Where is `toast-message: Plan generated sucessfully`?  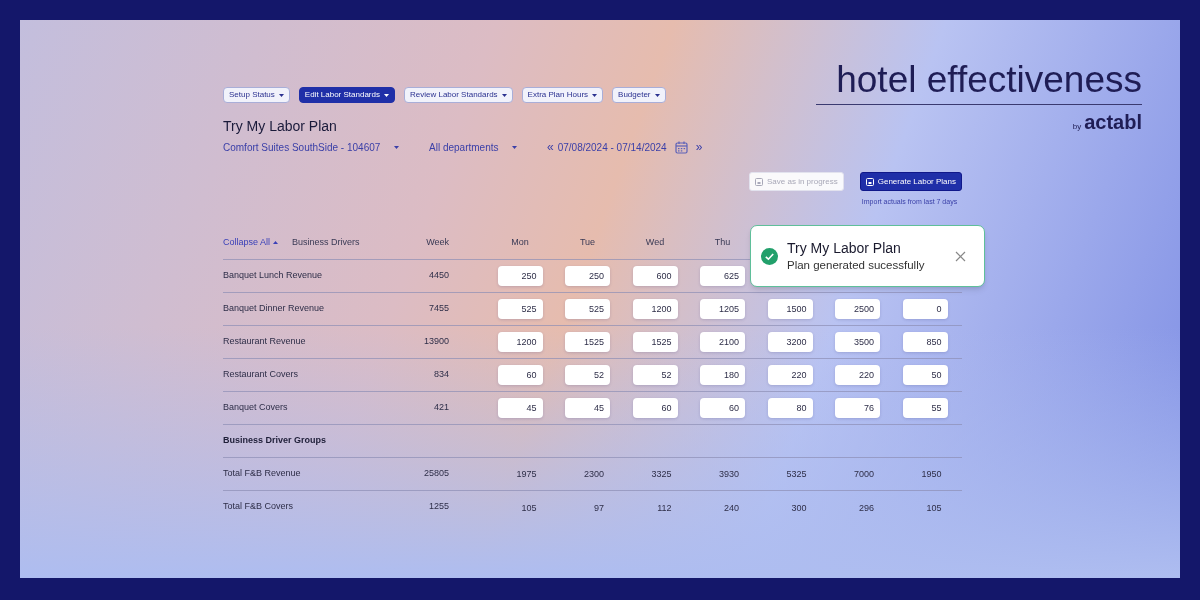 toast-message: Plan generated sucessfully is located at coordinates (856, 265).